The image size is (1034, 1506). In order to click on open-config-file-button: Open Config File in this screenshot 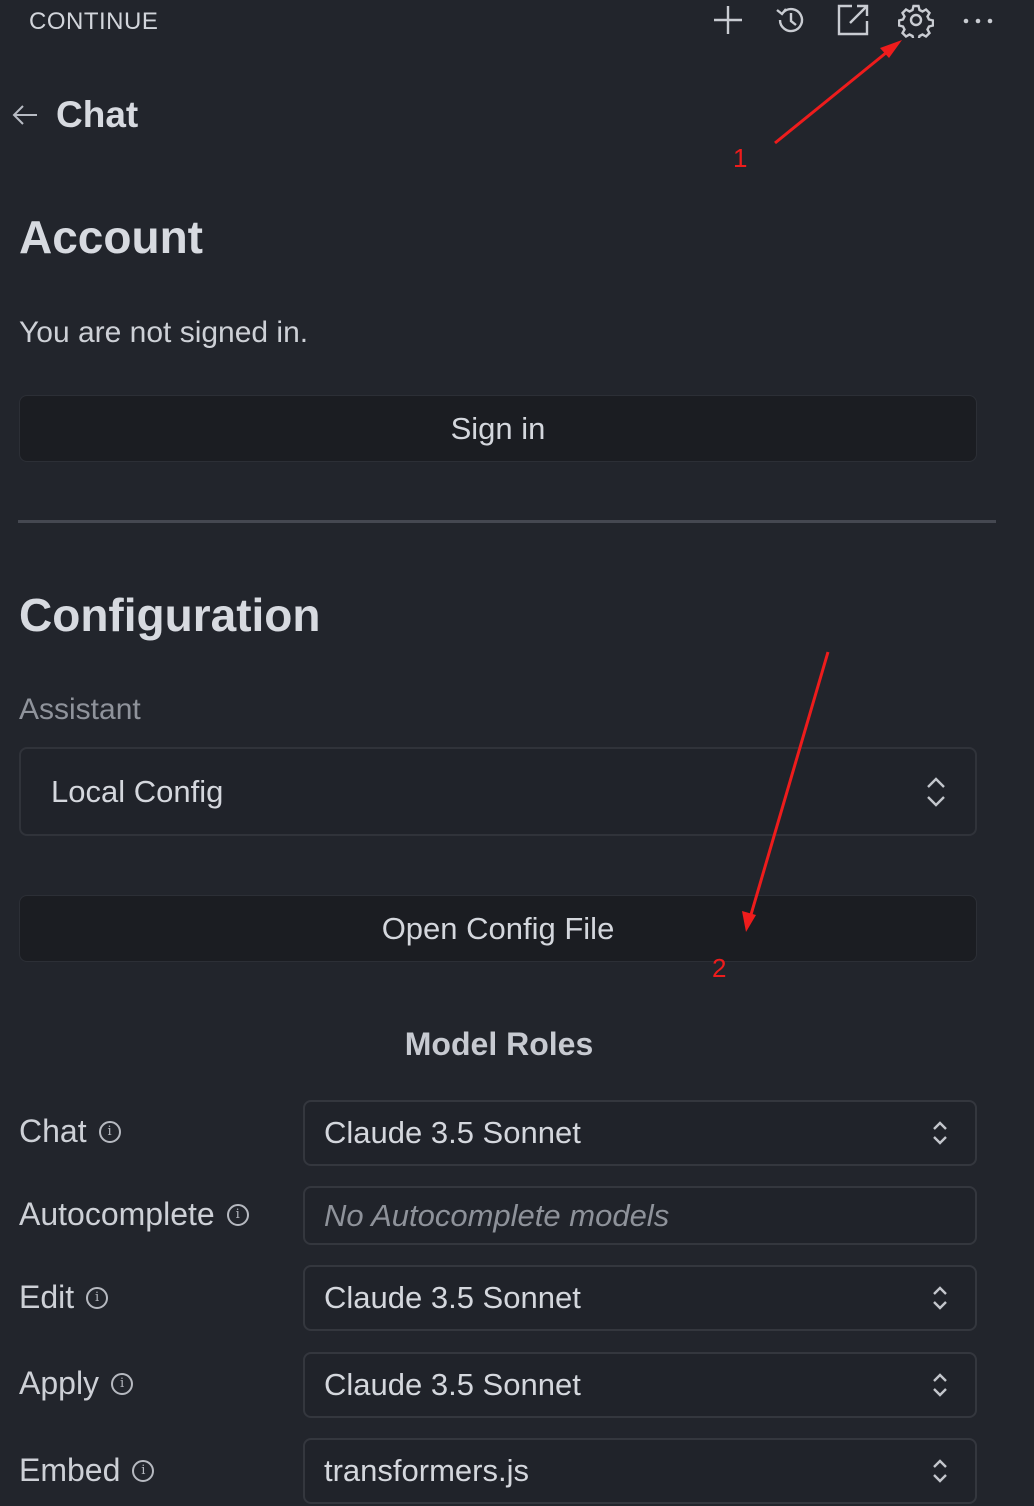, I will do `click(498, 928)`.